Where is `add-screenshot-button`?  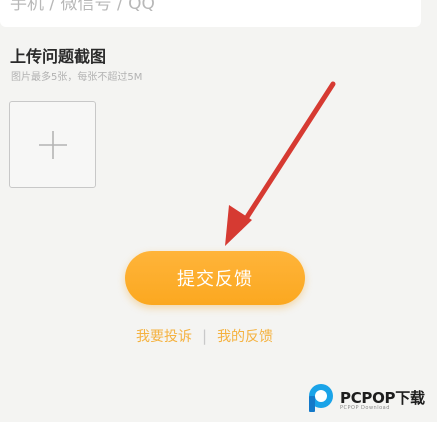 add-screenshot-button is located at coordinates (52, 144).